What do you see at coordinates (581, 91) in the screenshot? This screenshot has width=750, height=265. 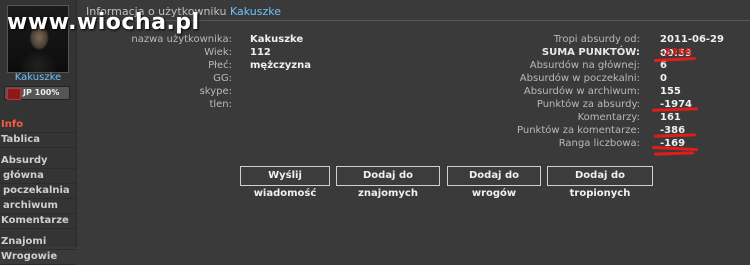 I see `archive-label: Absurdów w archiwum:` at bounding box center [581, 91].